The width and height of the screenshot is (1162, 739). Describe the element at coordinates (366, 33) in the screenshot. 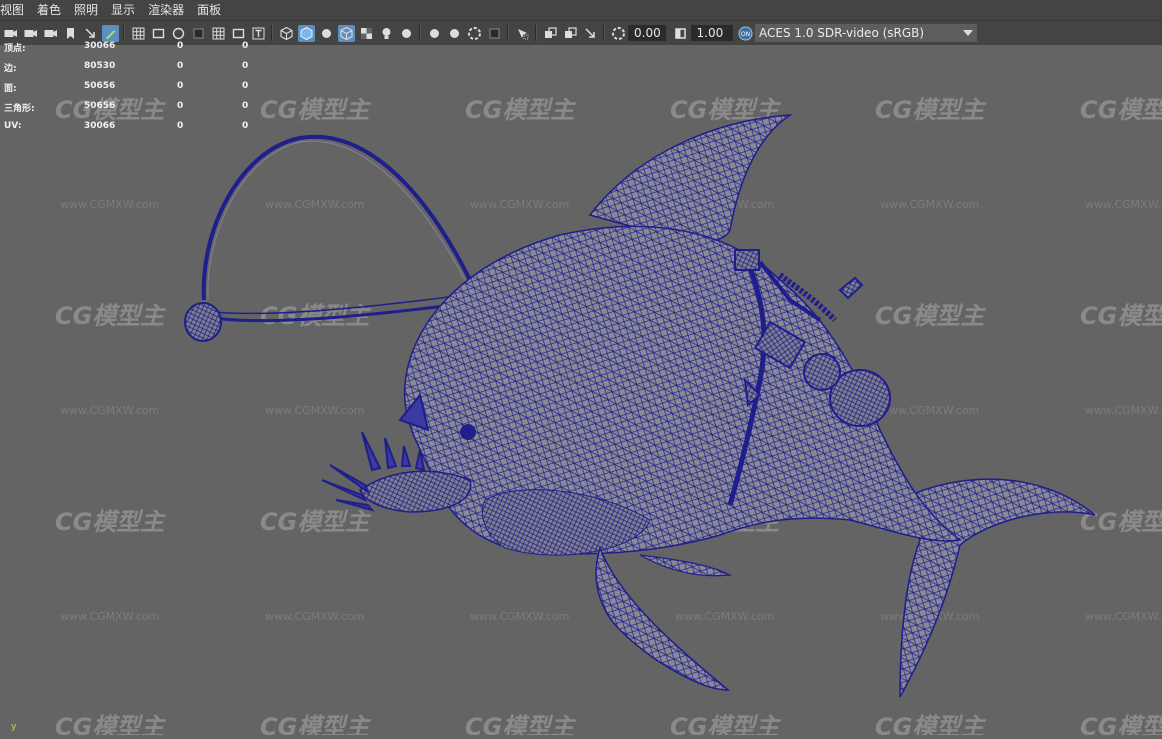

I see `textured-icon` at that location.